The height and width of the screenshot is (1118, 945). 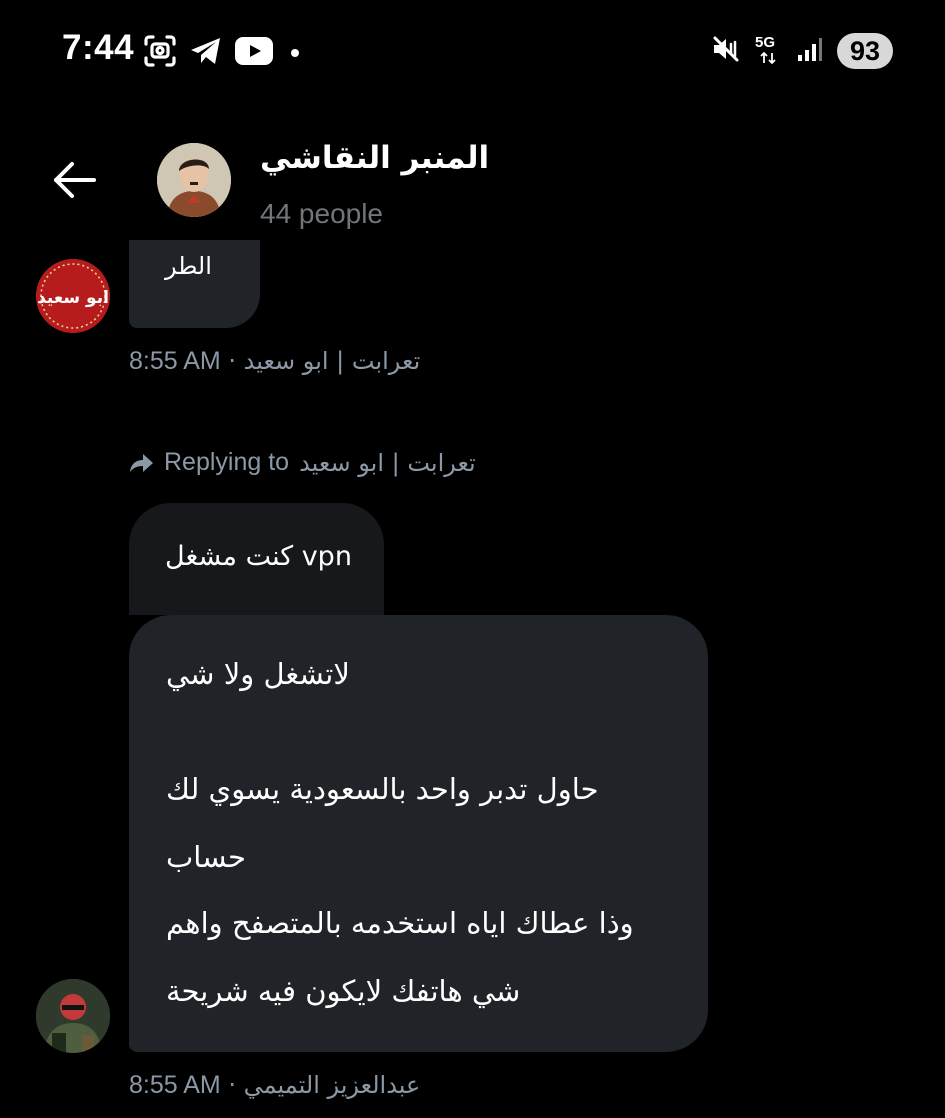 What do you see at coordinates (321, 214) in the screenshot?
I see `member-count: 44 people` at bounding box center [321, 214].